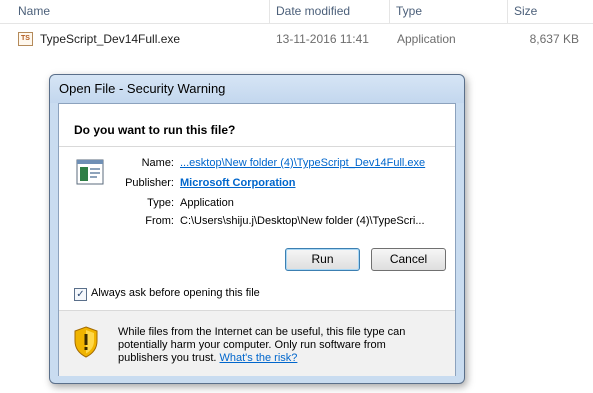 This screenshot has width=593, height=393. I want to click on column-header-date-modified: Date modified, so click(330, 12).